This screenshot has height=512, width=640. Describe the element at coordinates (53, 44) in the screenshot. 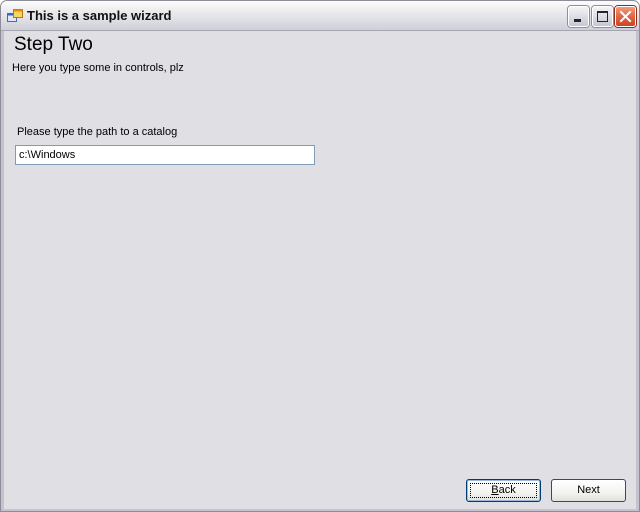

I see `step-title: Step Two` at that location.